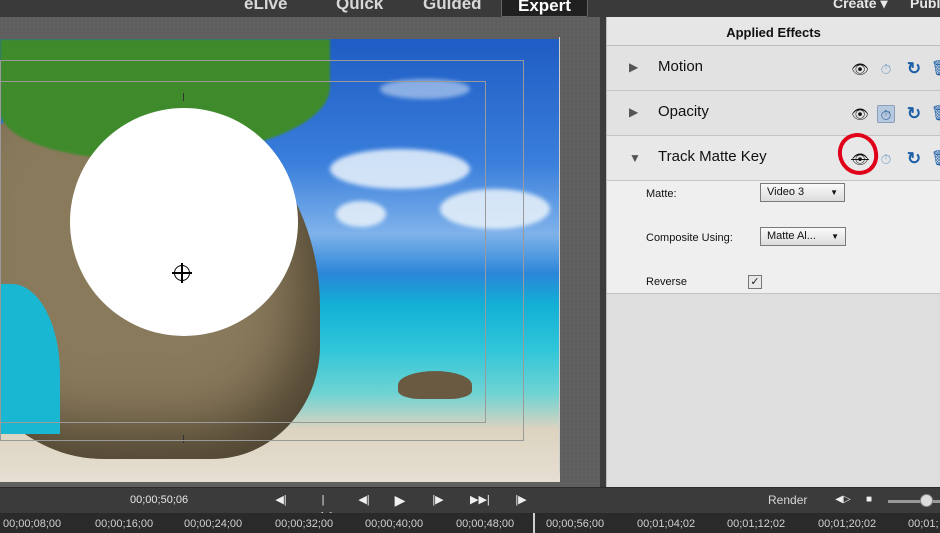 The height and width of the screenshot is (533, 940). I want to click on track-size-icon: ■, so click(869, 500).